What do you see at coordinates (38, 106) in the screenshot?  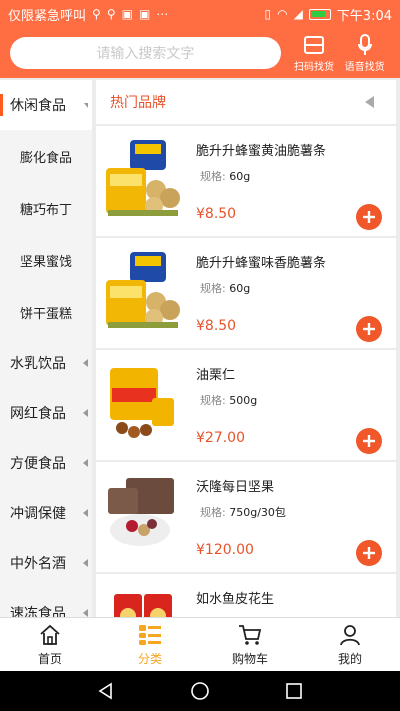 I see `sidebar-item-label: 休闲食品` at bounding box center [38, 106].